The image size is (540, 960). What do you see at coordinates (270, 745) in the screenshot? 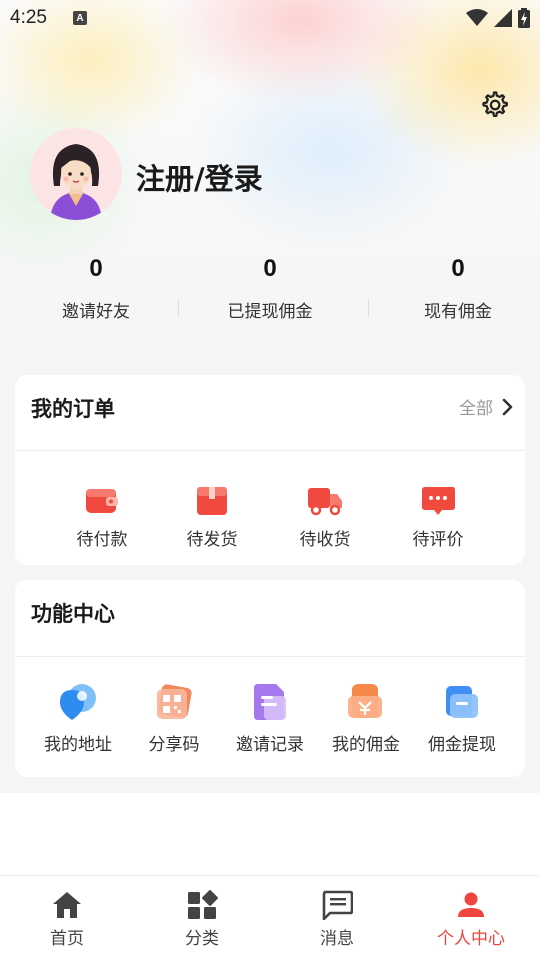
I see `function-item-label: 邀请记录` at bounding box center [270, 745].